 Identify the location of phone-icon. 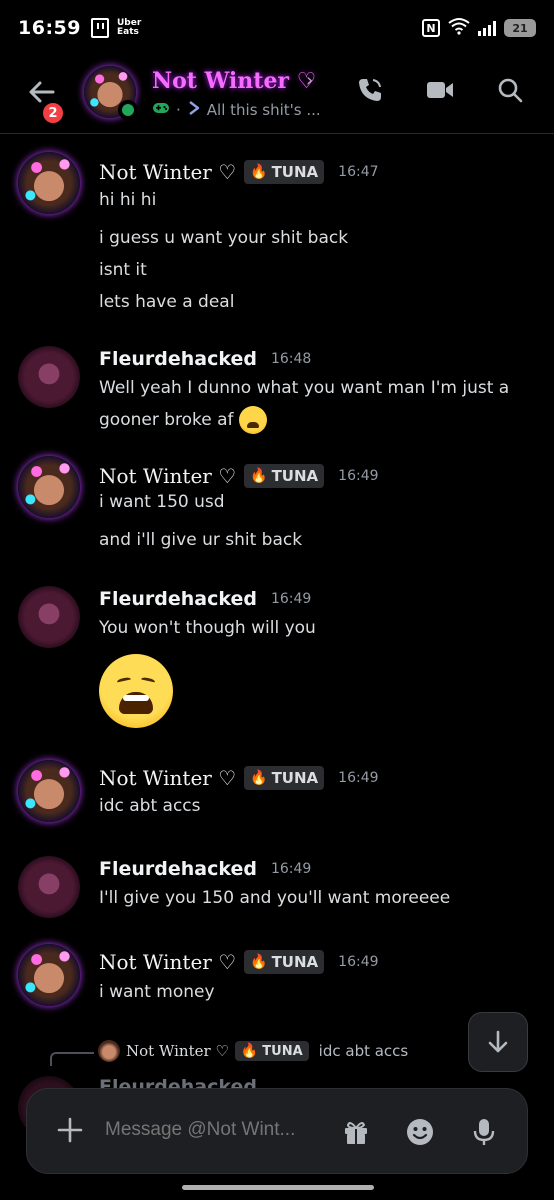
(370, 90).